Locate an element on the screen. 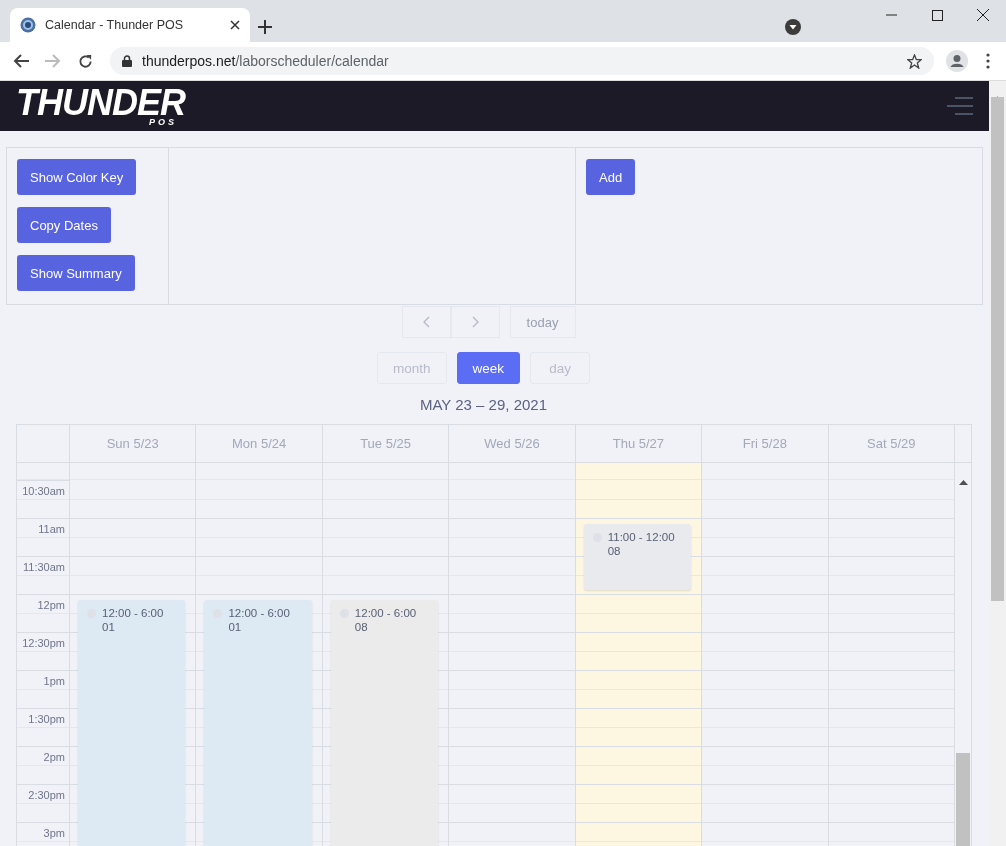 This screenshot has width=1006, height=846. chevron-right-icon is located at coordinates (475, 322).